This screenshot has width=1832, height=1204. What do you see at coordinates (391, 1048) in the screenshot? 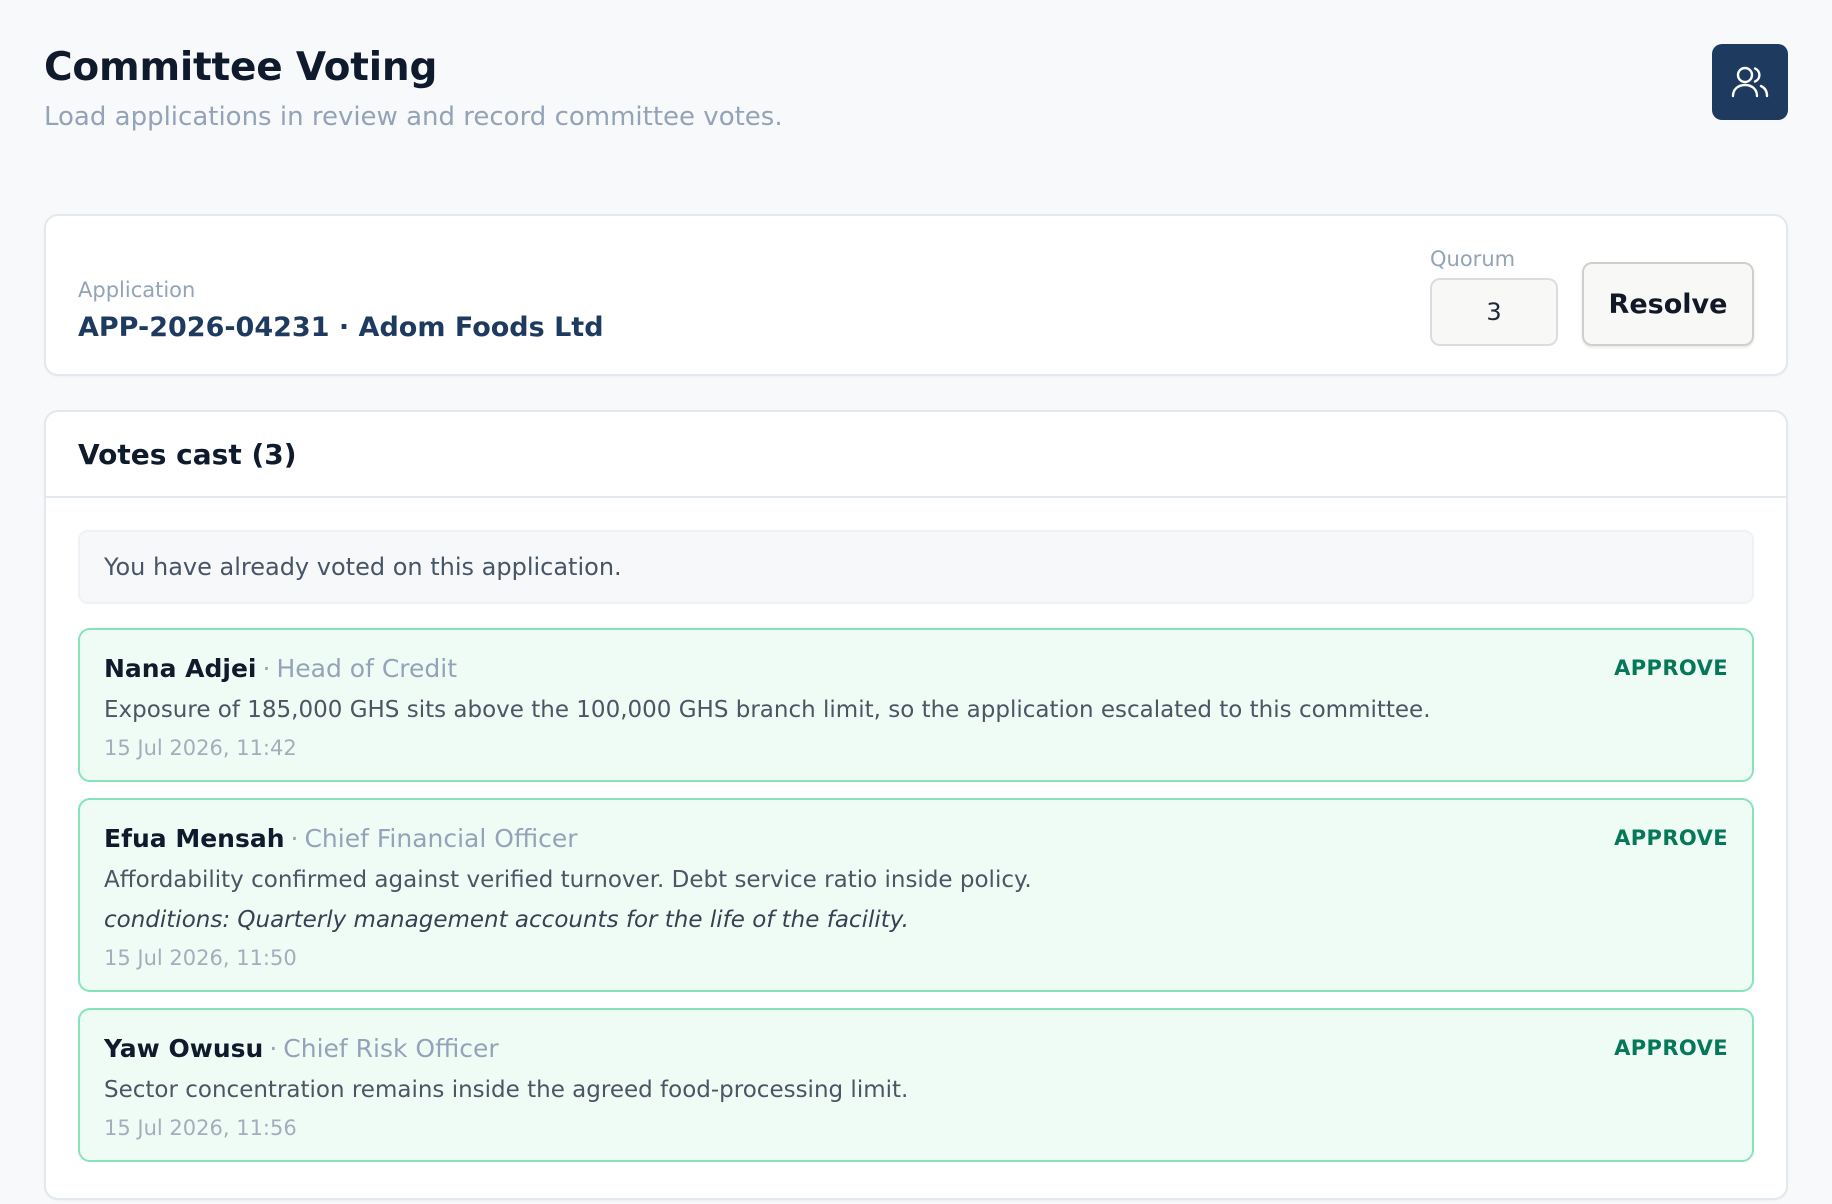
I see `voter-role: Chief Risk Officer` at bounding box center [391, 1048].